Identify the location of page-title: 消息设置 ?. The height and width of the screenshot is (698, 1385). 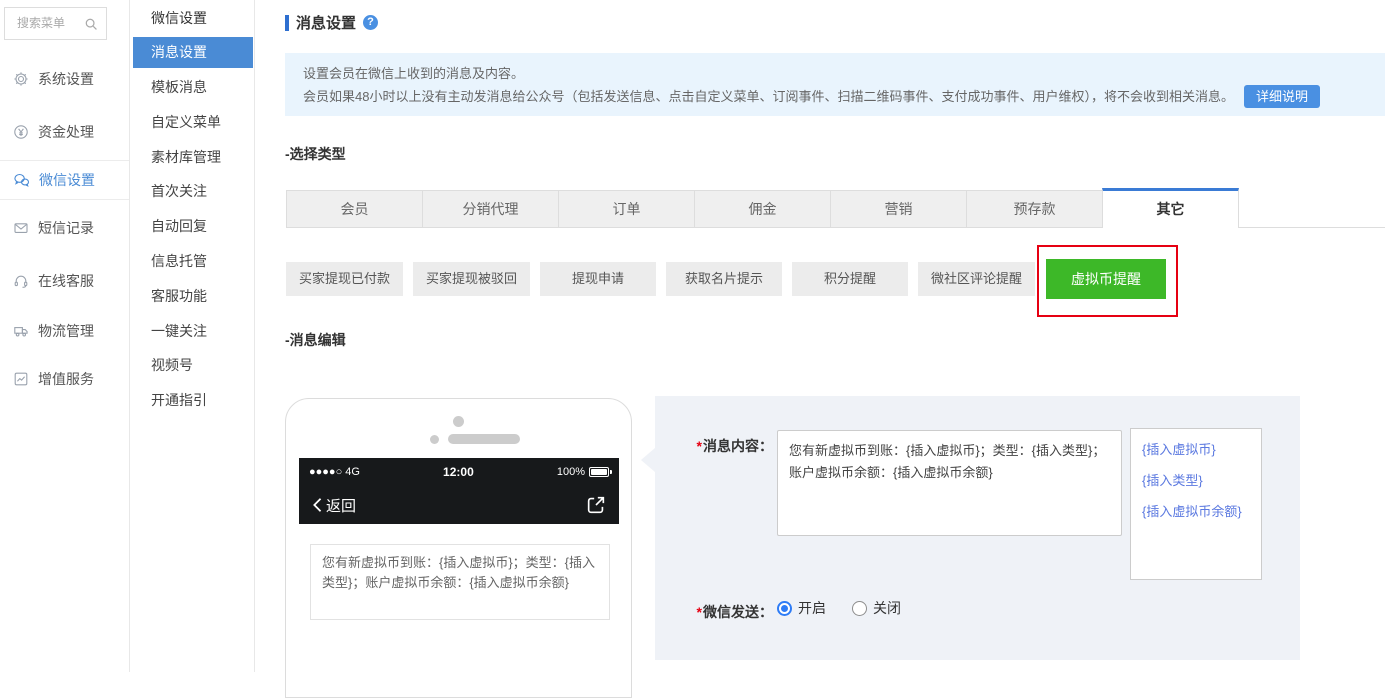
(332, 22).